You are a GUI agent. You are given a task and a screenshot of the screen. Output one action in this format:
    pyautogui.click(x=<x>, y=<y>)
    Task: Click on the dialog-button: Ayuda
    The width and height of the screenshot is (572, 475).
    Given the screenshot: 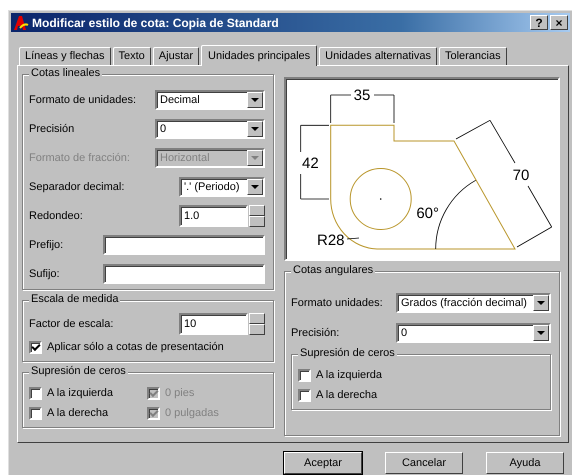 What is the action you would take?
    pyautogui.click(x=525, y=463)
    